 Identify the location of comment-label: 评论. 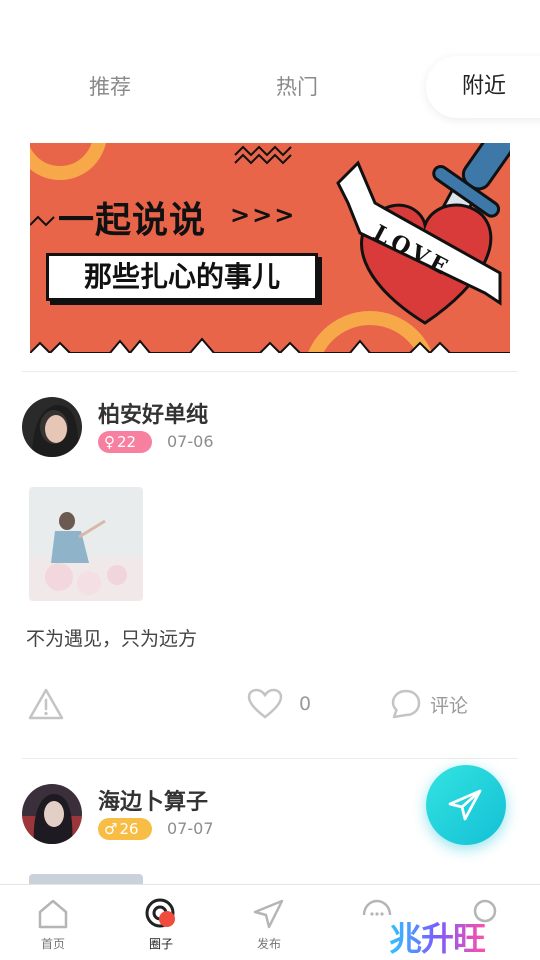
(449, 705).